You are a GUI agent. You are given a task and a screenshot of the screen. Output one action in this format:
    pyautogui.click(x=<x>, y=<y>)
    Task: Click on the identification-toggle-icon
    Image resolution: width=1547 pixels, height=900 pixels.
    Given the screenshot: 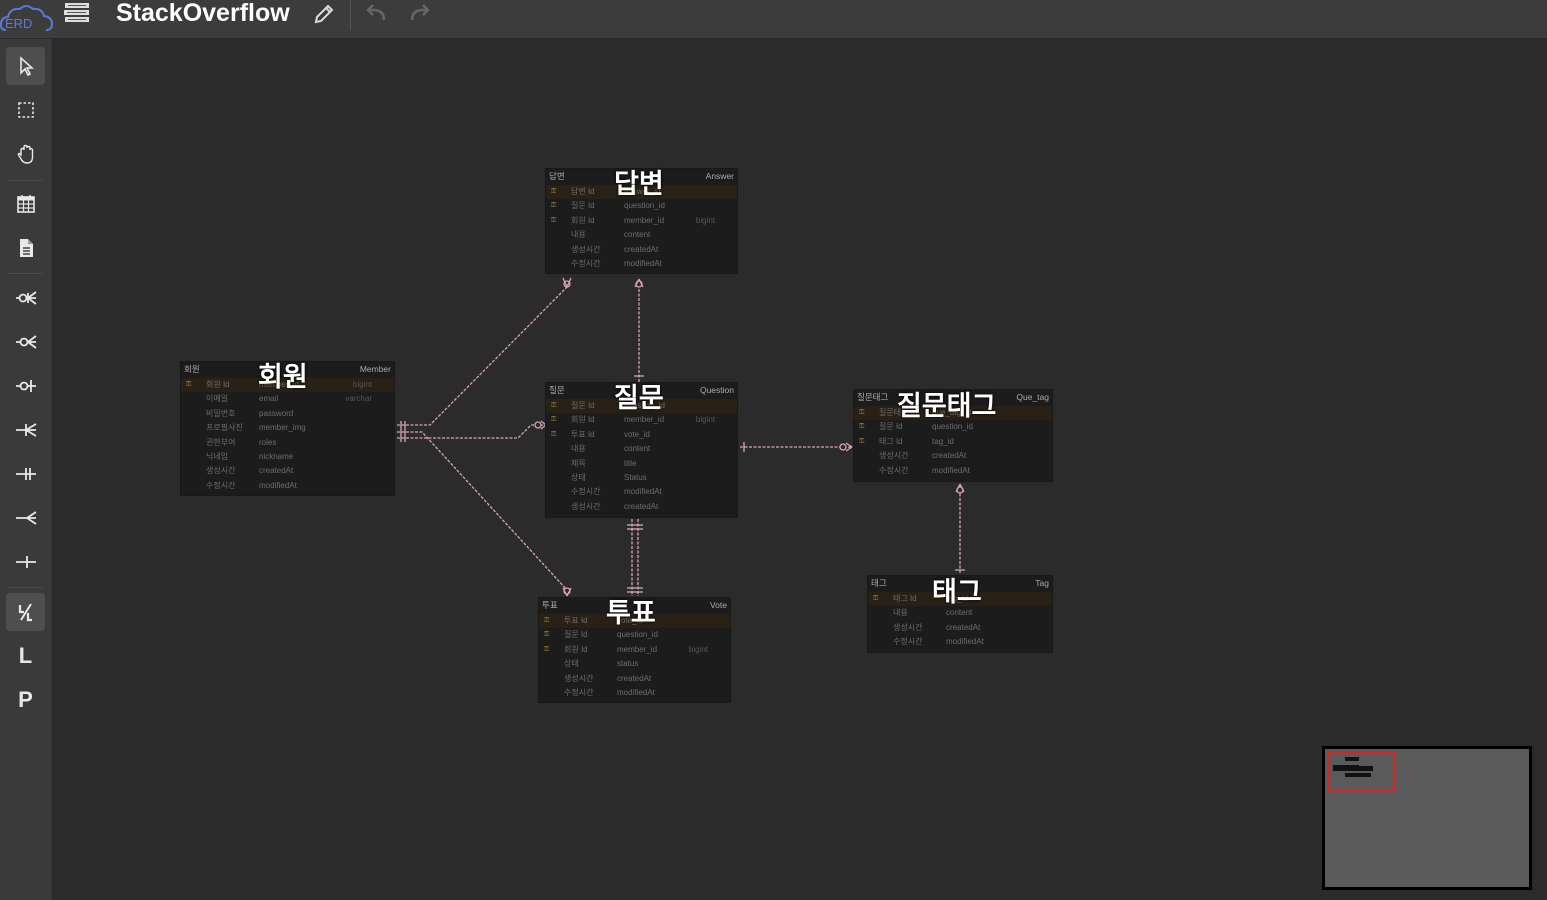 What is the action you would take?
    pyautogui.click(x=25, y=612)
    